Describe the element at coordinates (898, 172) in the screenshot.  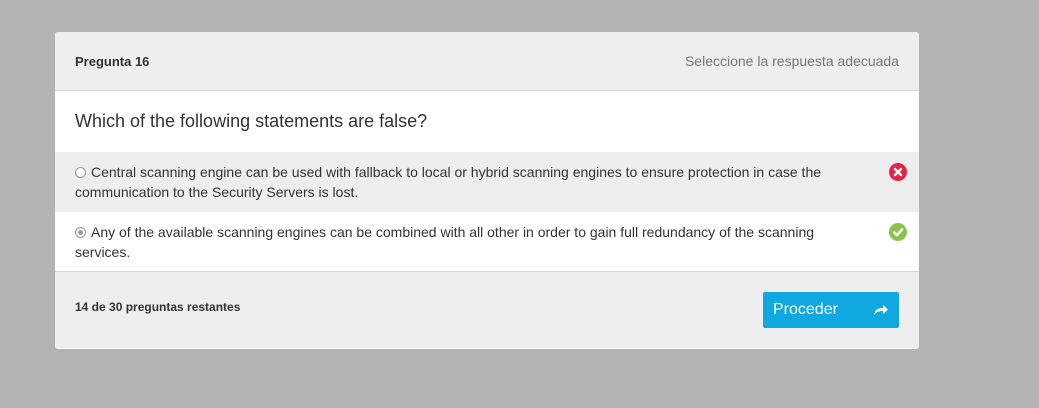
I see `x-circle-icon` at that location.